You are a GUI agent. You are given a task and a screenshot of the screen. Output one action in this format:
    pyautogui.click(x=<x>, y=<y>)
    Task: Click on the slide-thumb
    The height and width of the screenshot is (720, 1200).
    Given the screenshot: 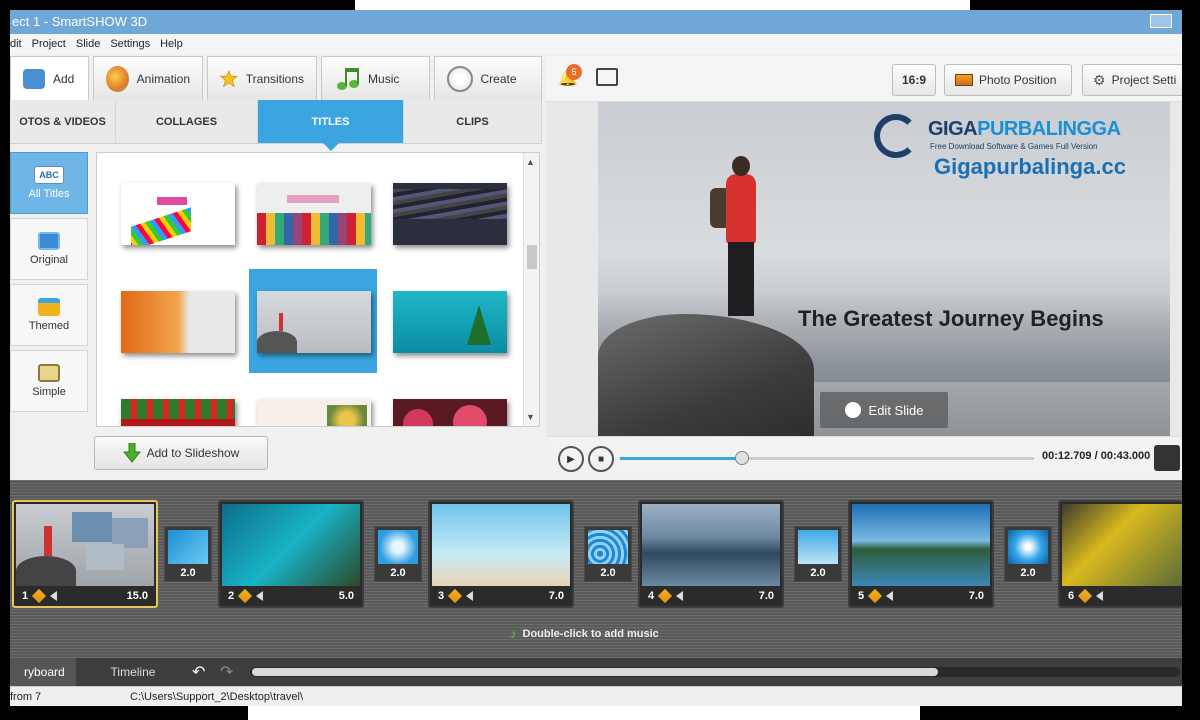 What is the action you would take?
    pyautogui.click(x=501, y=545)
    